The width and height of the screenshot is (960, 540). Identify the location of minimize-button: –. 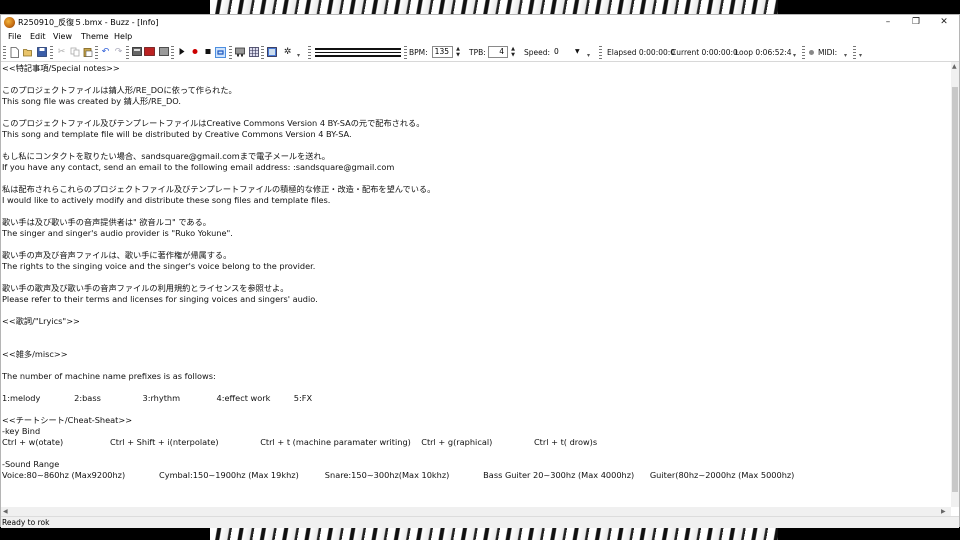
(888, 22).